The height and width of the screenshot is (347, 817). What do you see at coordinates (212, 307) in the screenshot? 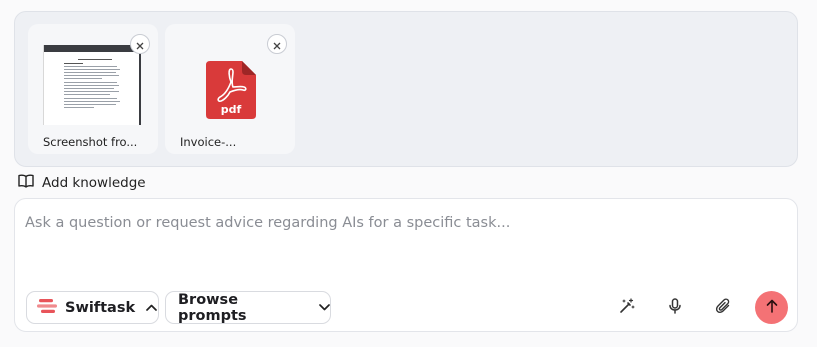
I see `browse-prompts-label: Browse prompts` at bounding box center [212, 307].